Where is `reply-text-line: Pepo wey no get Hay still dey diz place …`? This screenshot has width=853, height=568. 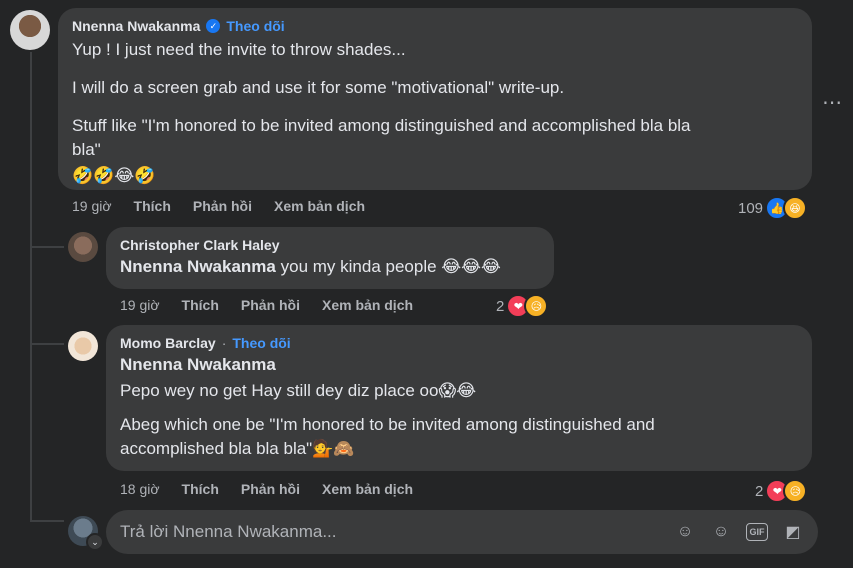 reply-text-line: Pepo wey no get Hay still dey diz place … is located at coordinates (279, 390).